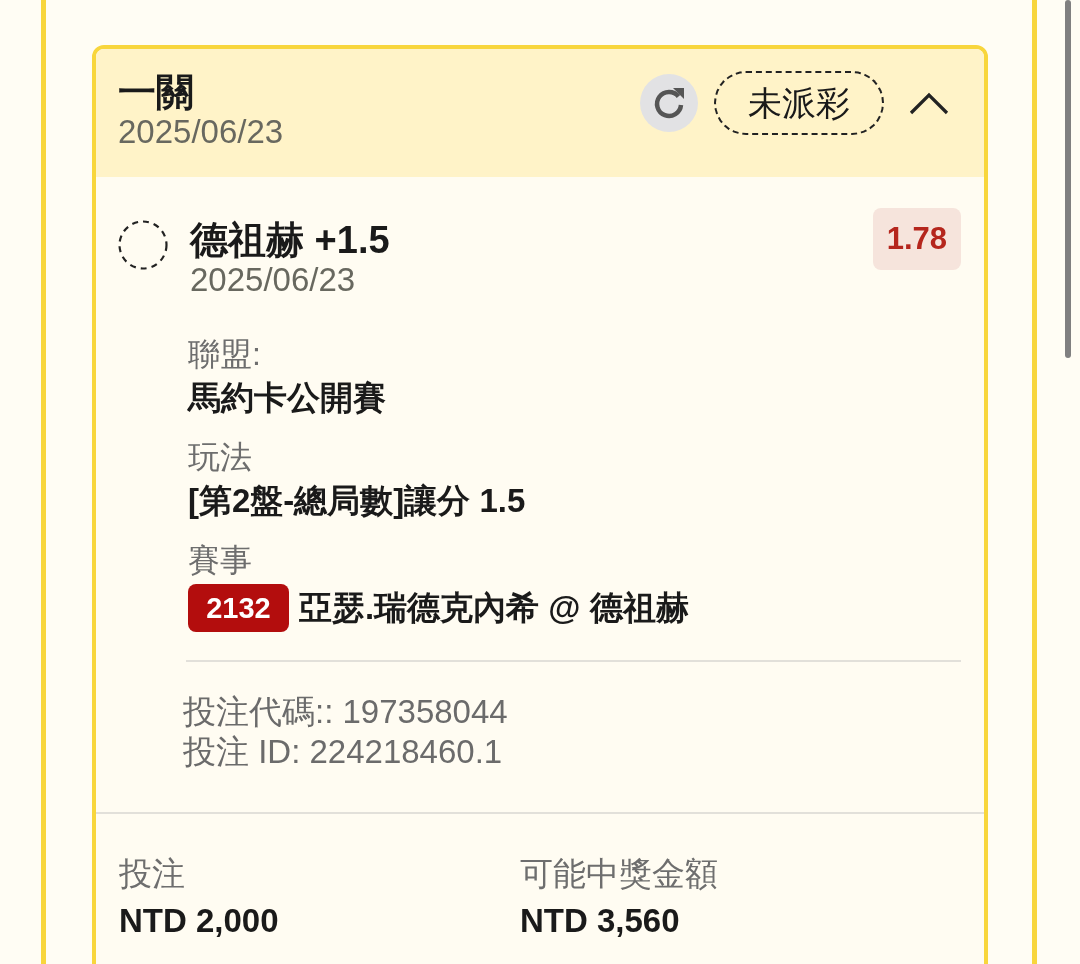 Image resolution: width=1080 pixels, height=964 pixels. Describe the element at coordinates (220, 457) in the screenshot. I see `detail-label: 玩法` at that location.